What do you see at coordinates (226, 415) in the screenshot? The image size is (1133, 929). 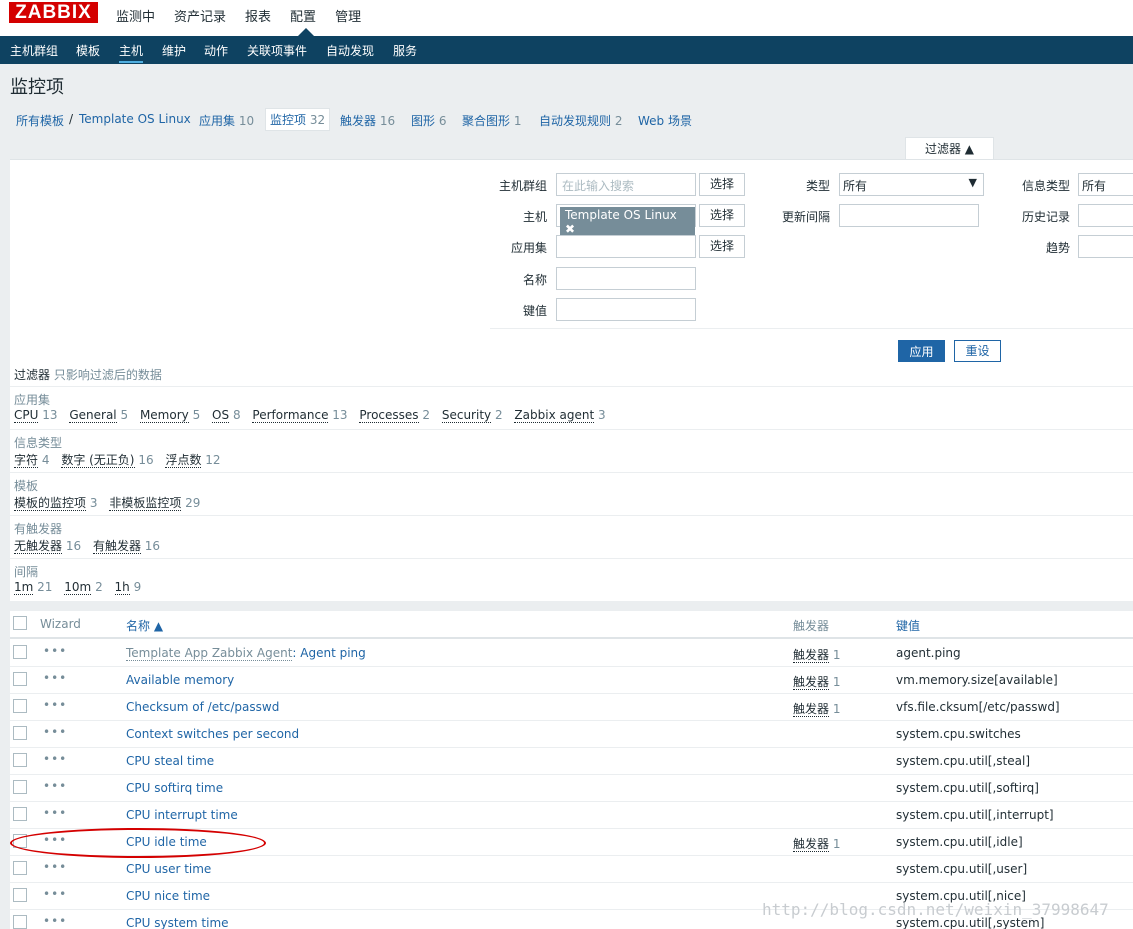 I see `subfilter-option: OS 8` at bounding box center [226, 415].